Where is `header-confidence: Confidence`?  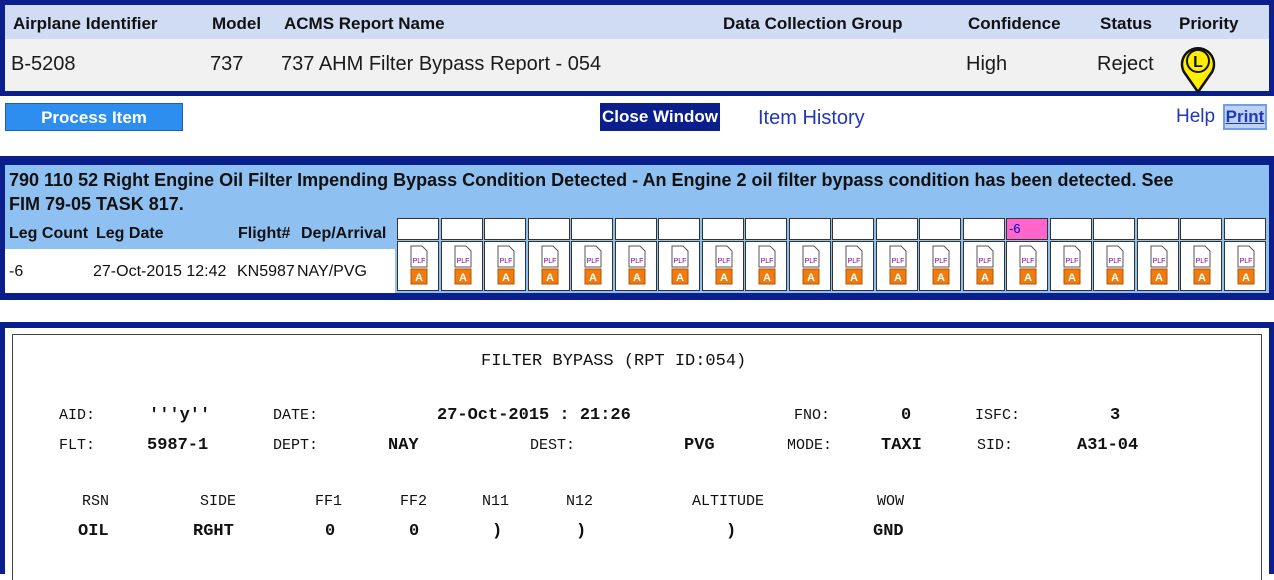
header-confidence: Confidence is located at coordinates (1014, 23).